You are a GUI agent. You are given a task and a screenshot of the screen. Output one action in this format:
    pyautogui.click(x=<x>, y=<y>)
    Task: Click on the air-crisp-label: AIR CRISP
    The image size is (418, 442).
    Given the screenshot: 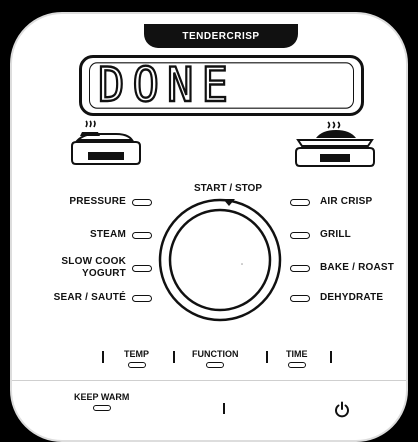 What is the action you would take?
    pyautogui.click(x=346, y=201)
    